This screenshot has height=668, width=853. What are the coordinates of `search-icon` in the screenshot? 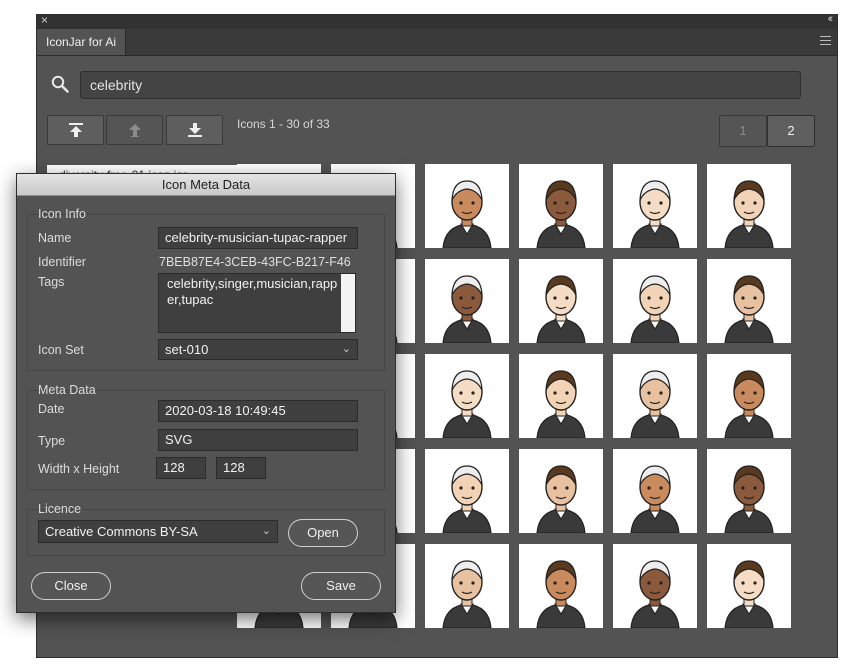 It's located at (60, 84).